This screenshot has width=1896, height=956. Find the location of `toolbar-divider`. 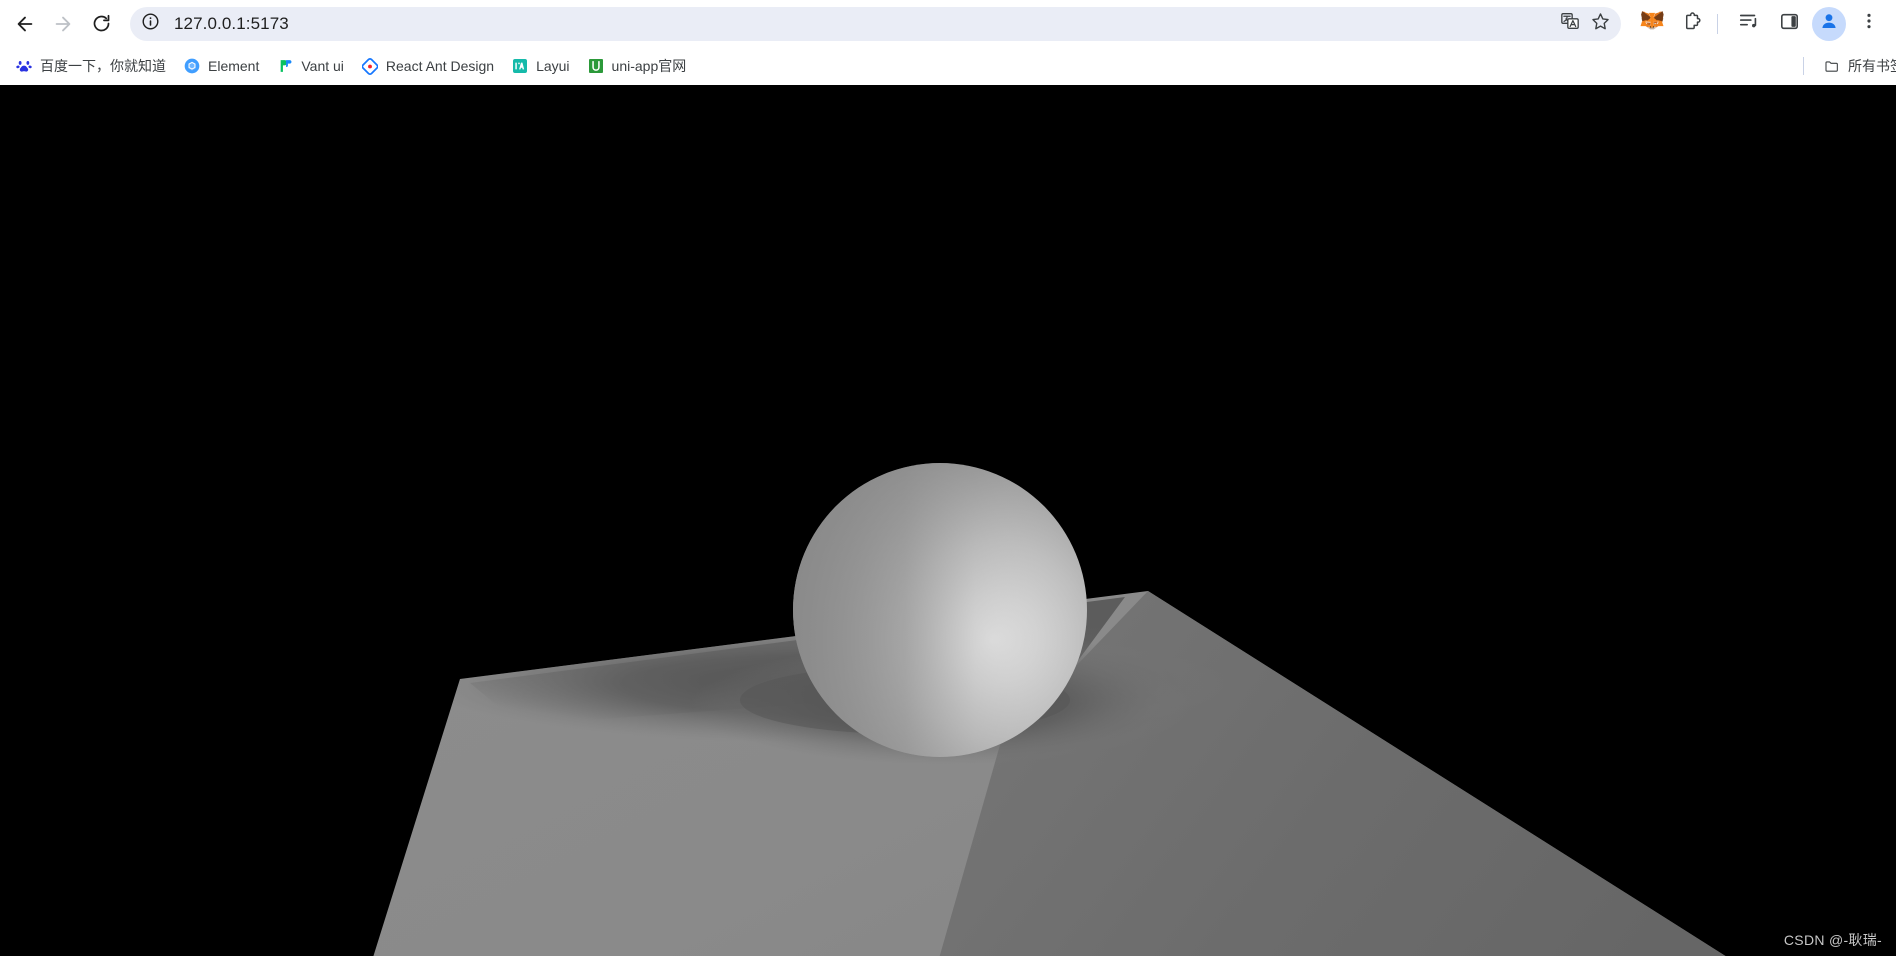

toolbar-divider is located at coordinates (1717, 23).